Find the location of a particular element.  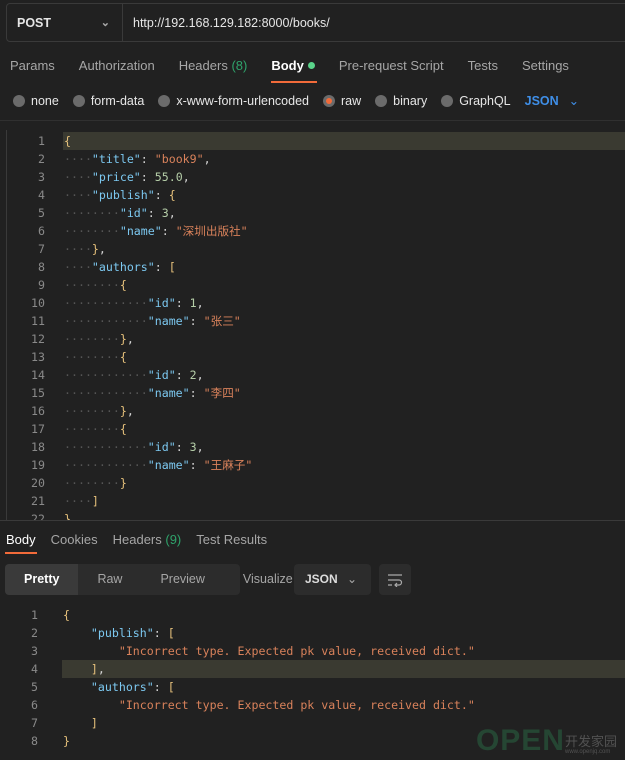

view-pretty: Pretty is located at coordinates (42, 579).